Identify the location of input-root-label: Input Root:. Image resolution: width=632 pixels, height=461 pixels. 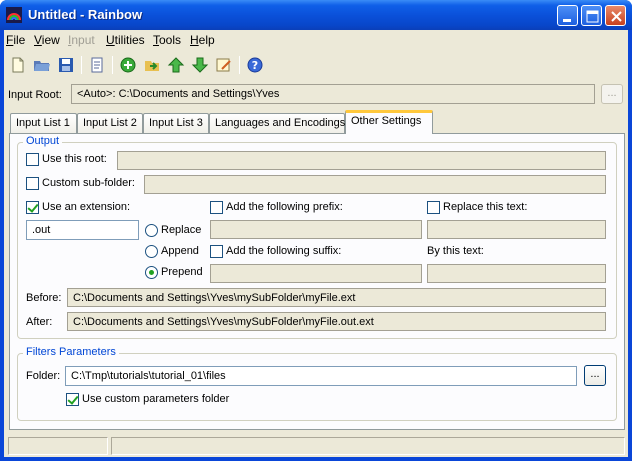
(35, 95).